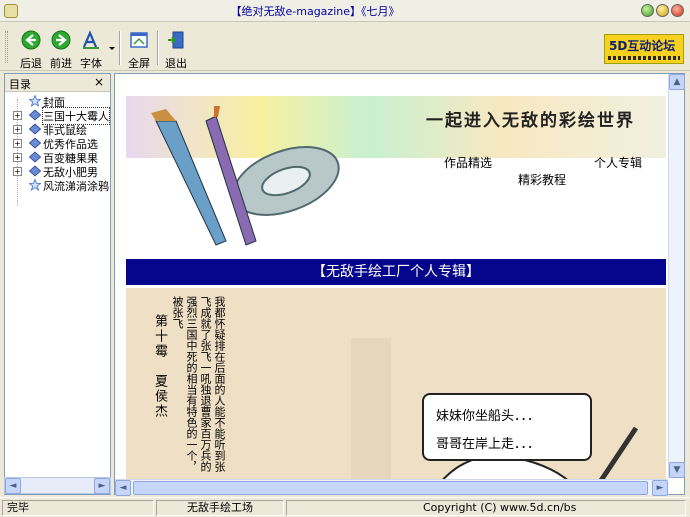 This screenshot has height=517, width=690. What do you see at coordinates (78, 508) in the screenshot?
I see `status-text: 完毕` at bounding box center [78, 508].